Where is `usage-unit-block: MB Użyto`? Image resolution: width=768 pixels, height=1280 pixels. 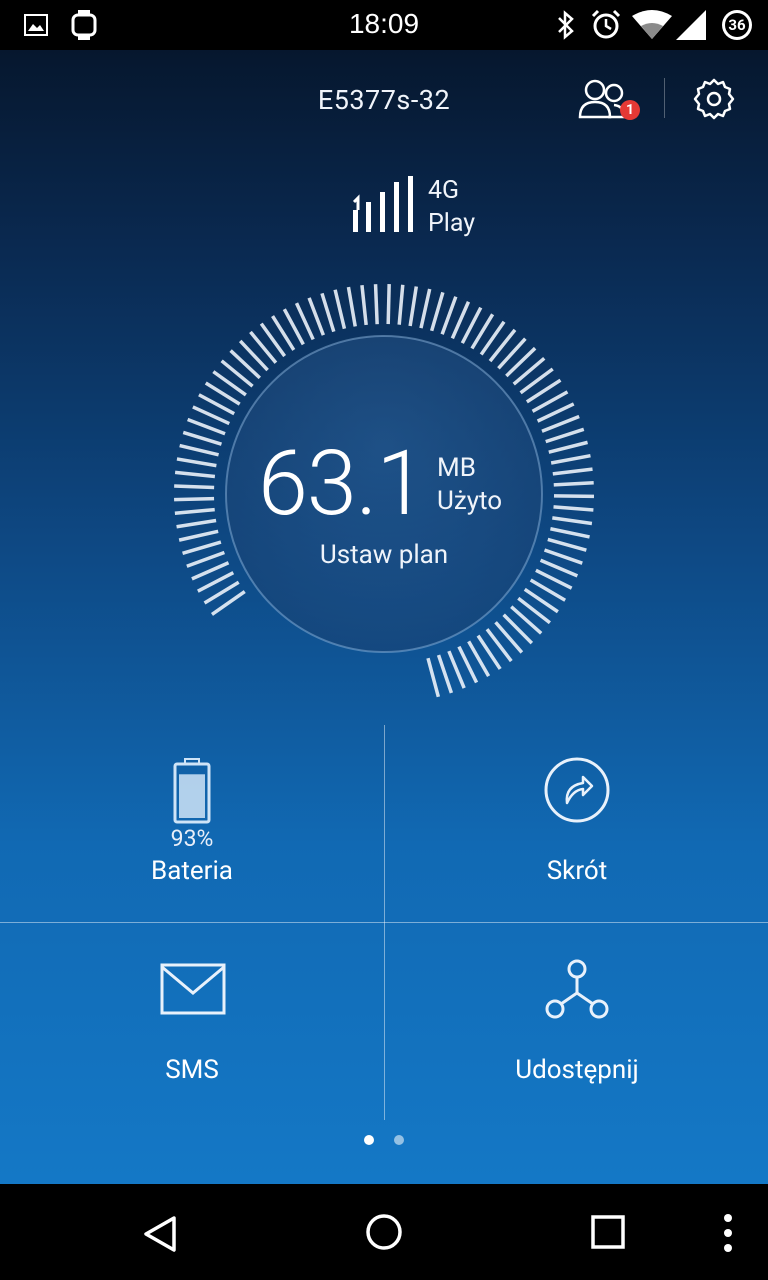
usage-unit-block: MB Użyto is located at coordinates (469, 485).